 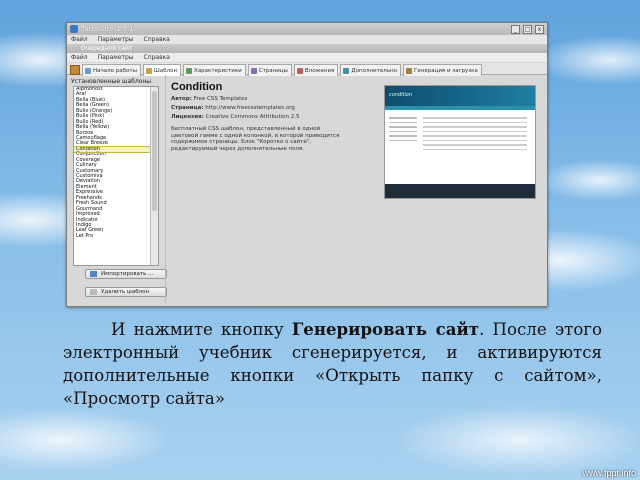 I want to click on inner-menu-file: Файл, so click(x=79, y=57).